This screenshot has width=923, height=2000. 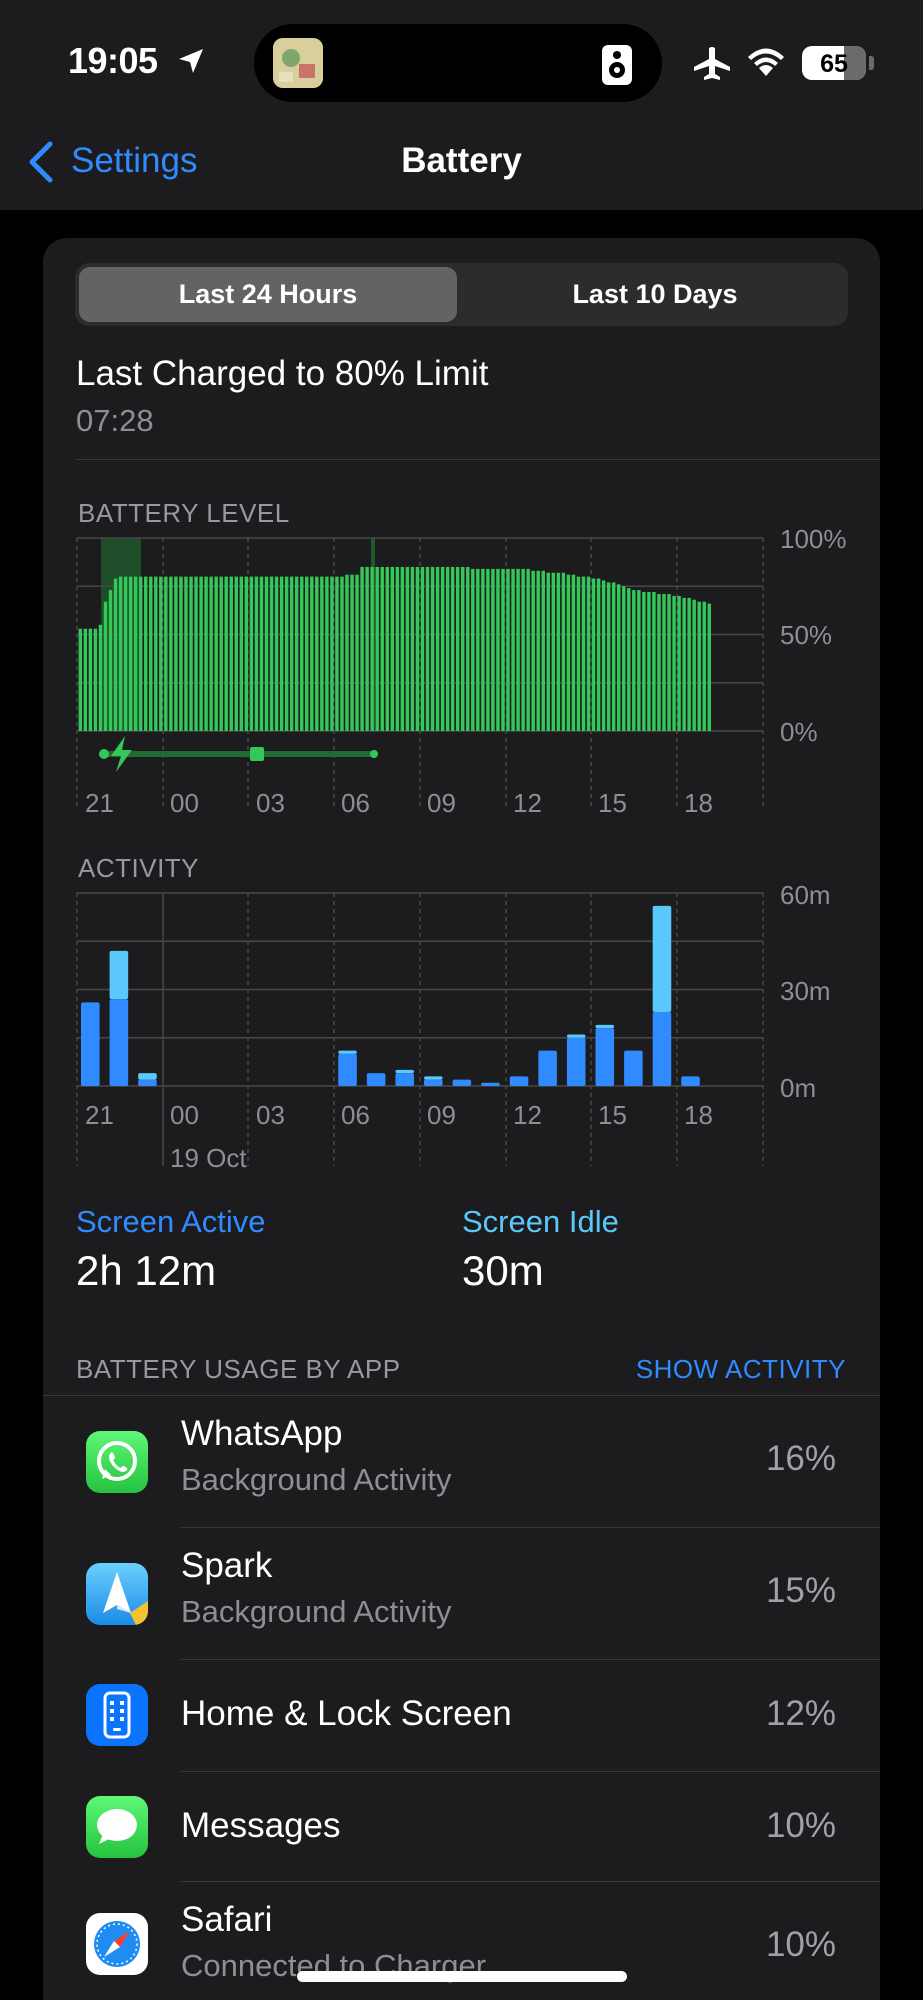 What do you see at coordinates (805, 991) in the screenshot?
I see `activity-y-tick-30: 30m` at bounding box center [805, 991].